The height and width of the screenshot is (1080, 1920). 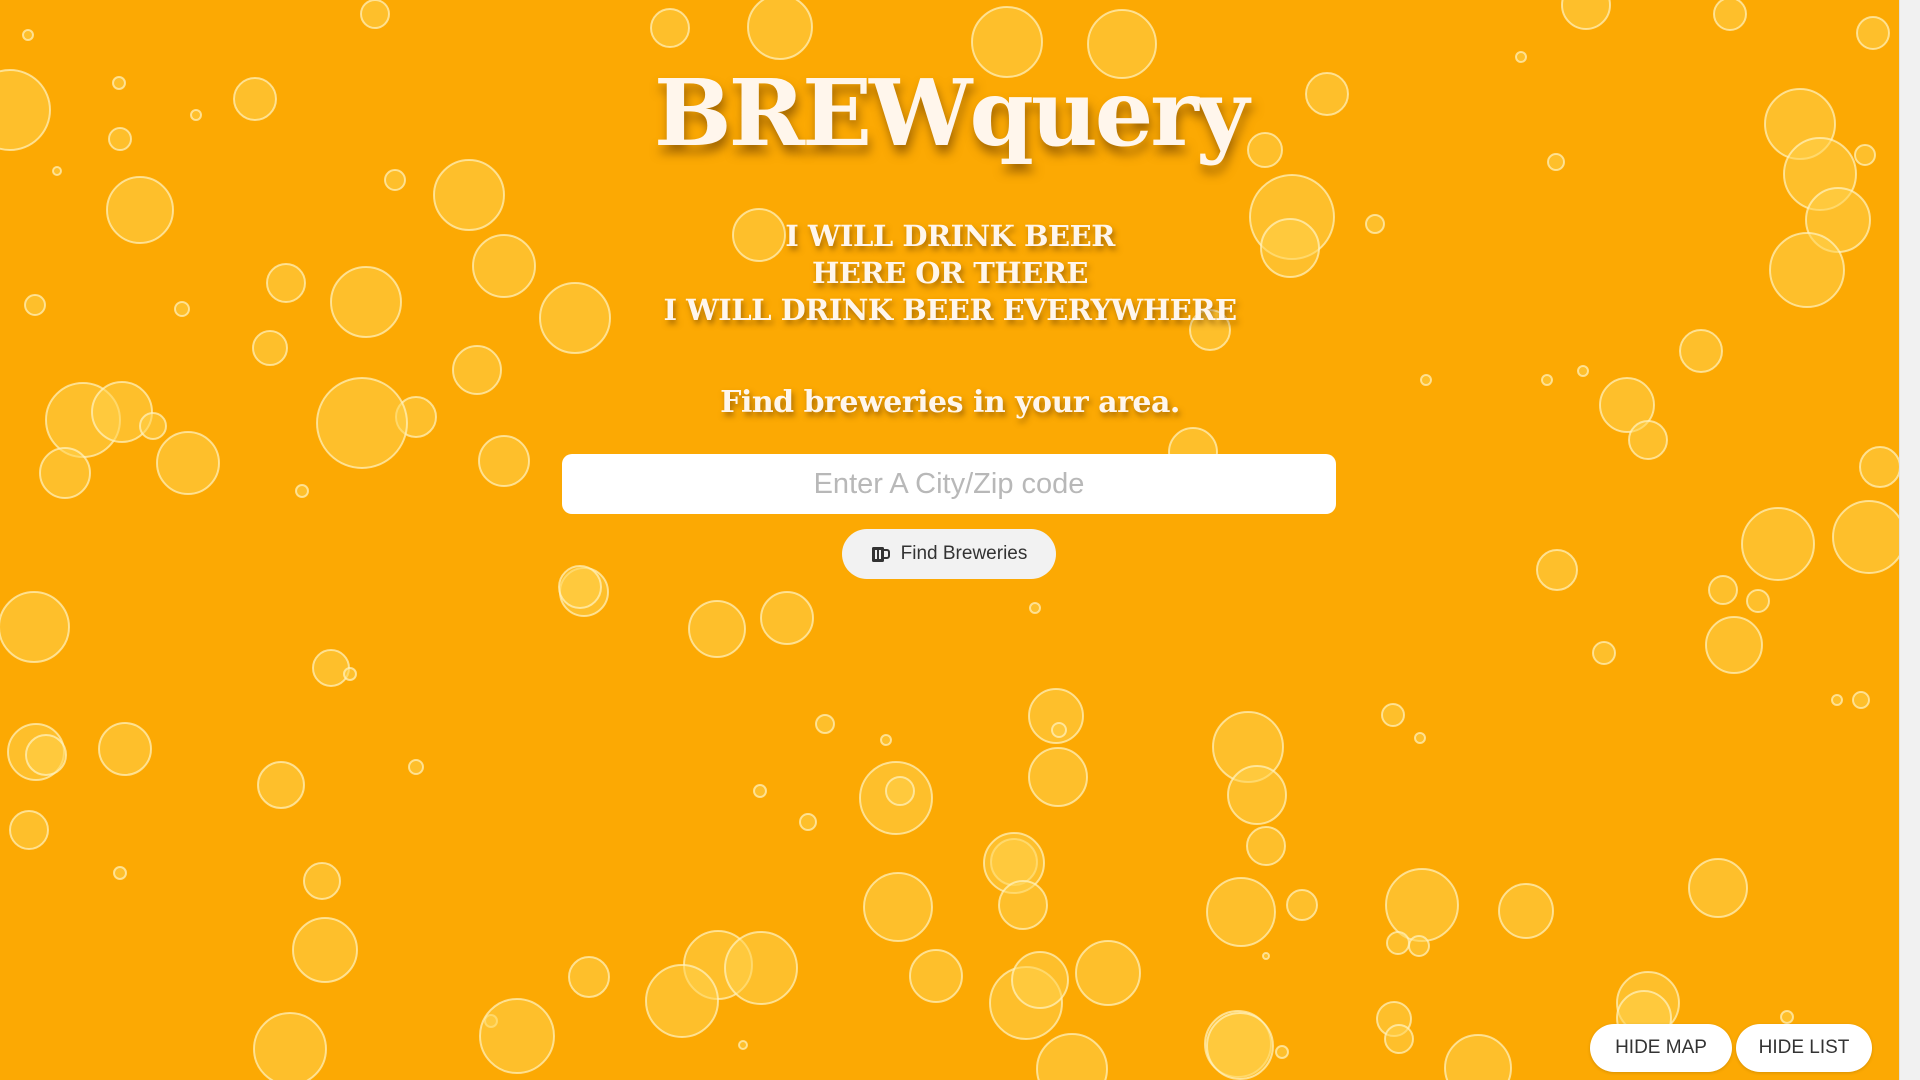 I want to click on tagline-line-2: HERE OR THERE, so click(x=950, y=273).